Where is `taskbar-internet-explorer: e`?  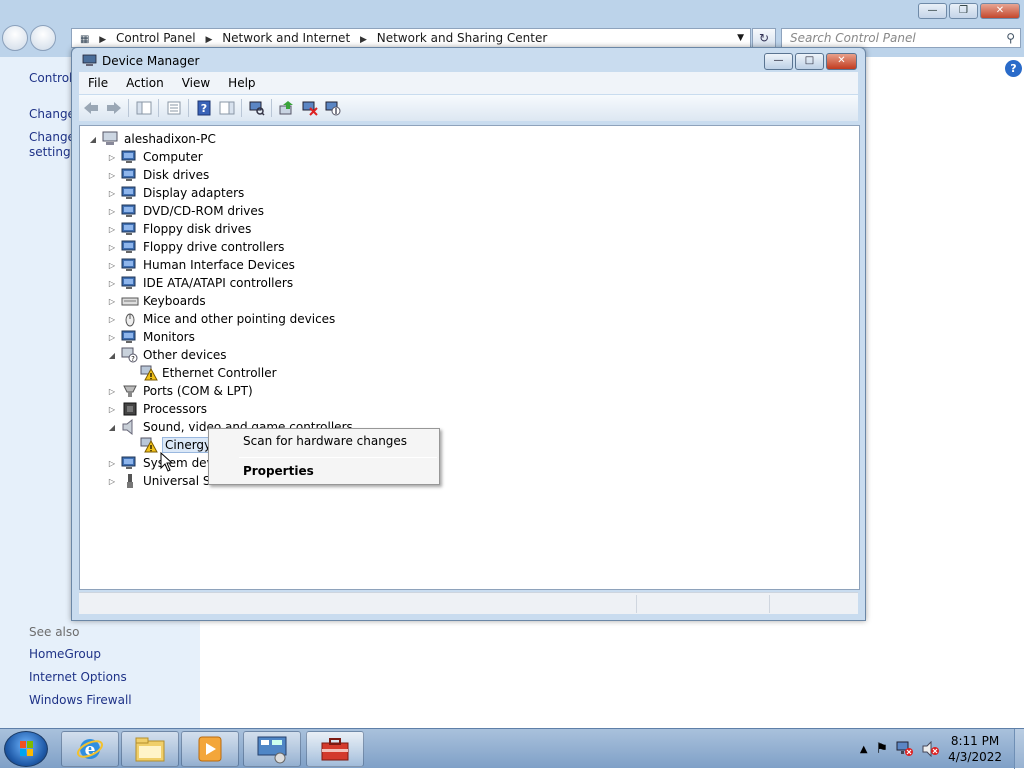
taskbar-internet-explorer: e is located at coordinates (90, 749).